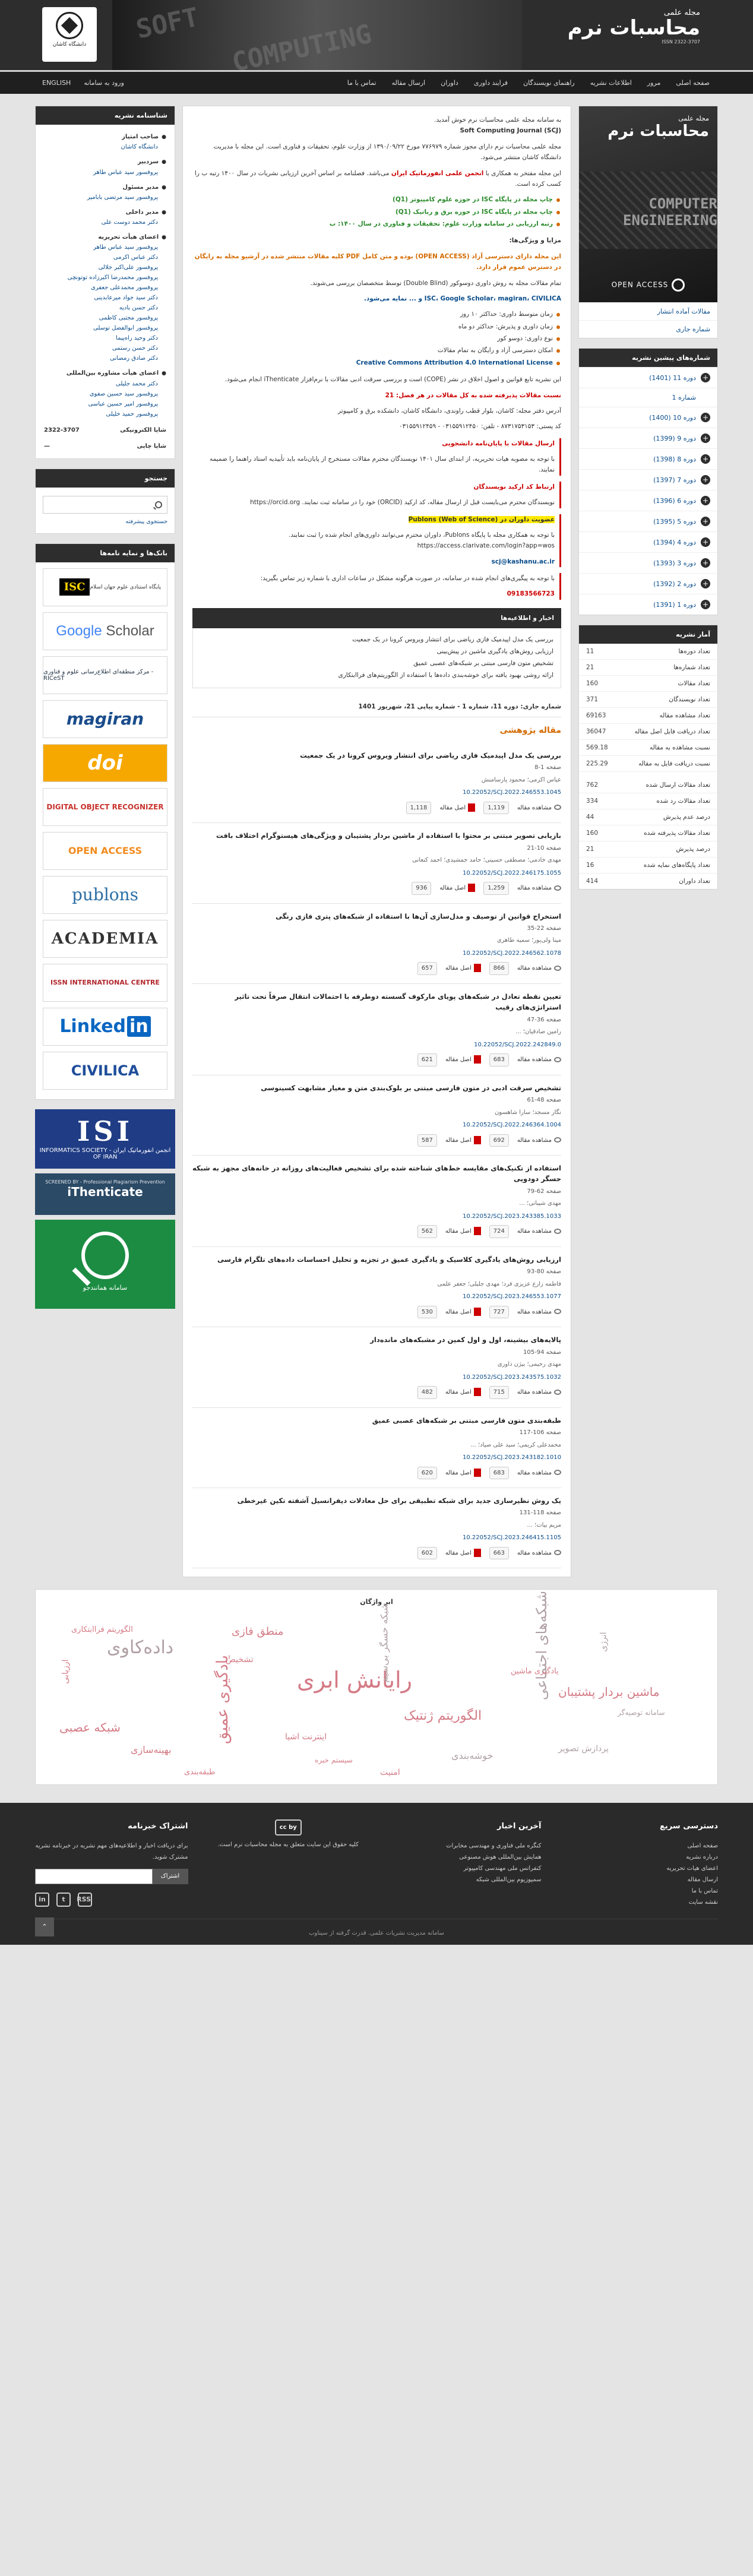 This screenshot has width=753, height=2576. I want to click on back-to-top-button: ⌃, so click(44, 1927).